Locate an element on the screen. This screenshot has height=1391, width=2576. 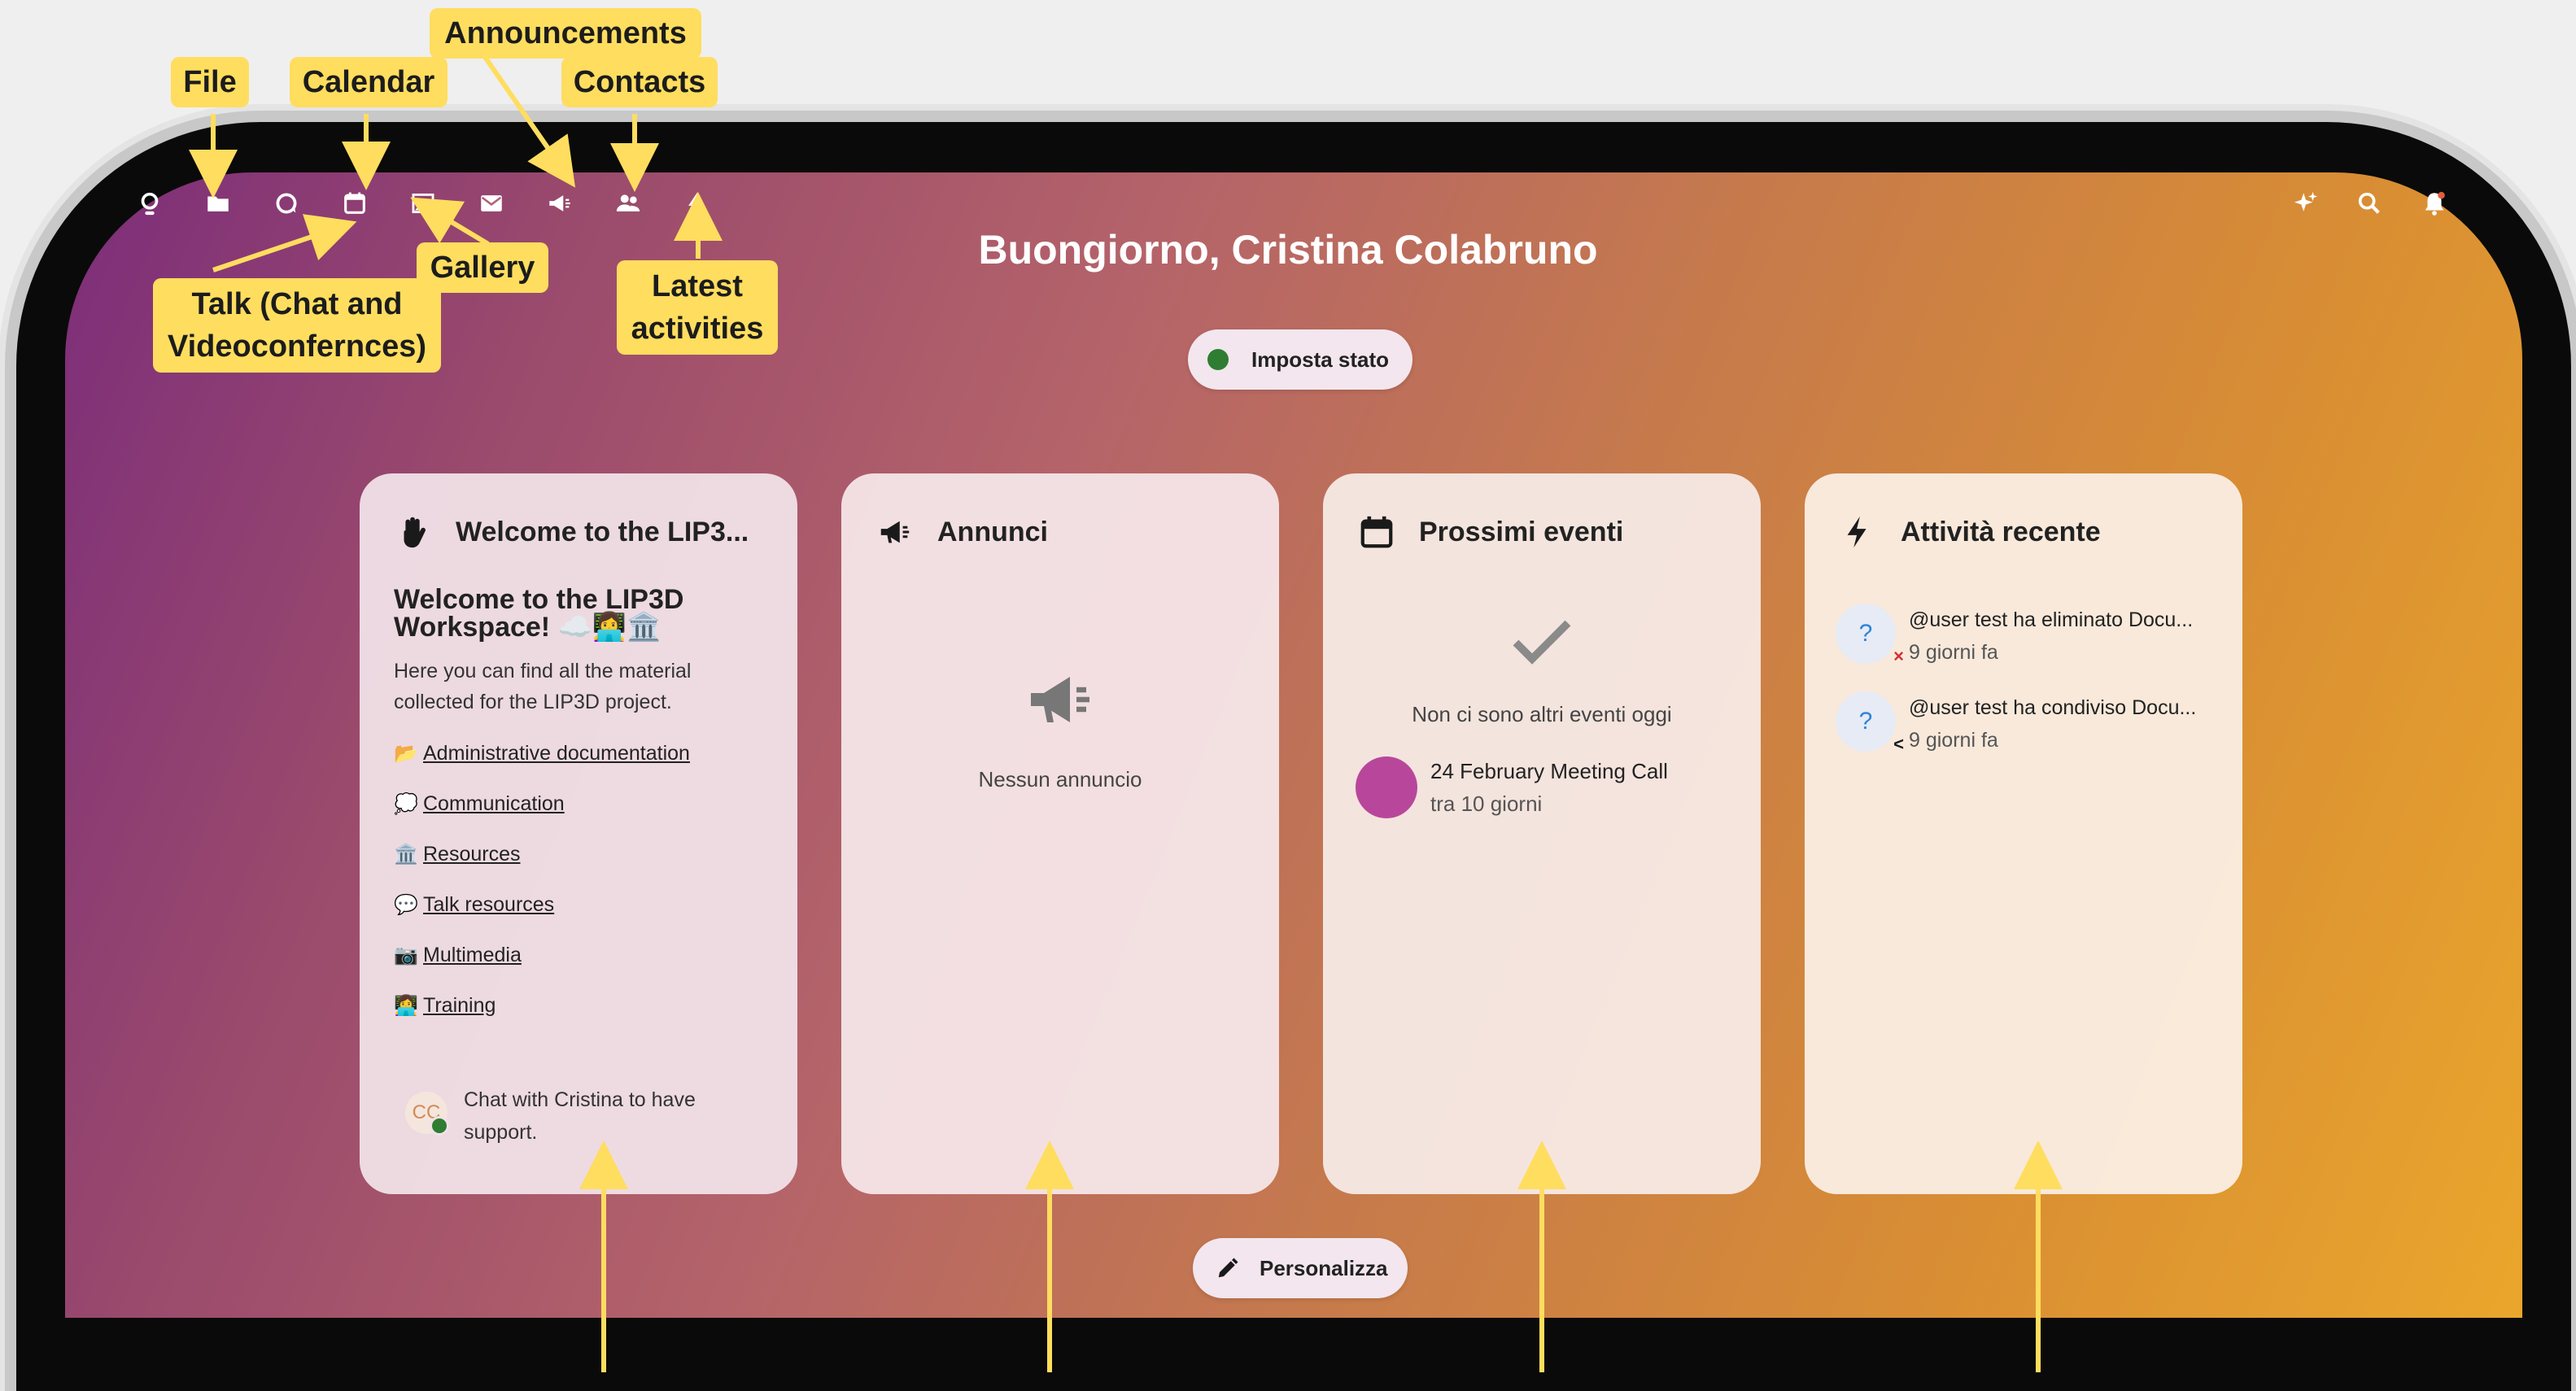
link-administrative-documentation: 📂 Administrative documentation is located at coordinates (578, 754).